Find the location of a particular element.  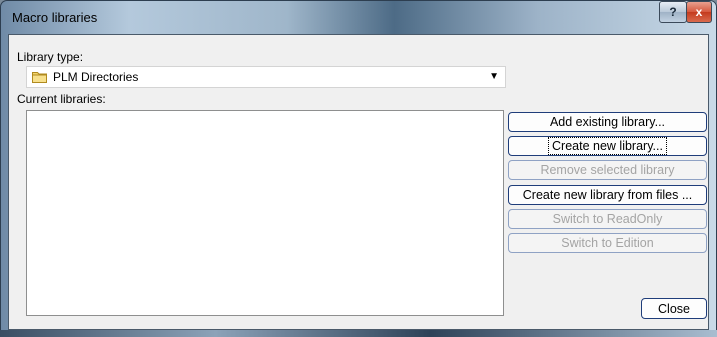

switch-edition-label: Switch to Edition is located at coordinates (607, 243).